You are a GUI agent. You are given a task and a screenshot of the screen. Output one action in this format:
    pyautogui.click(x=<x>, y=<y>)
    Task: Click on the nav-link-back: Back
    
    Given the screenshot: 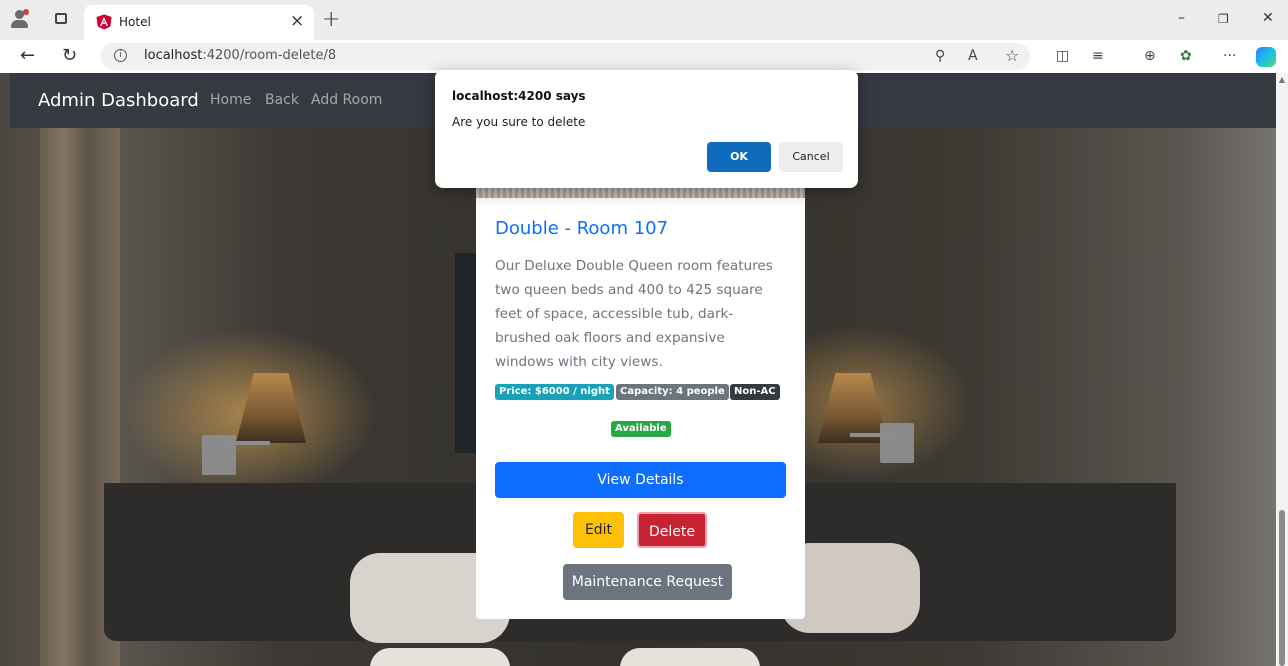 What is the action you would take?
    pyautogui.click(x=282, y=100)
    